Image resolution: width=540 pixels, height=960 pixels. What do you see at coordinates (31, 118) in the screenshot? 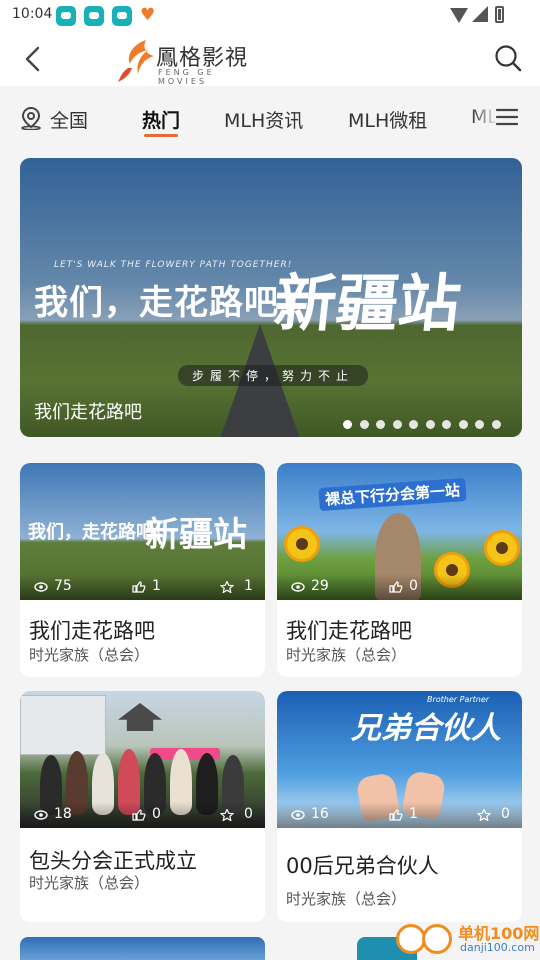
I see `location-pin-icon` at bounding box center [31, 118].